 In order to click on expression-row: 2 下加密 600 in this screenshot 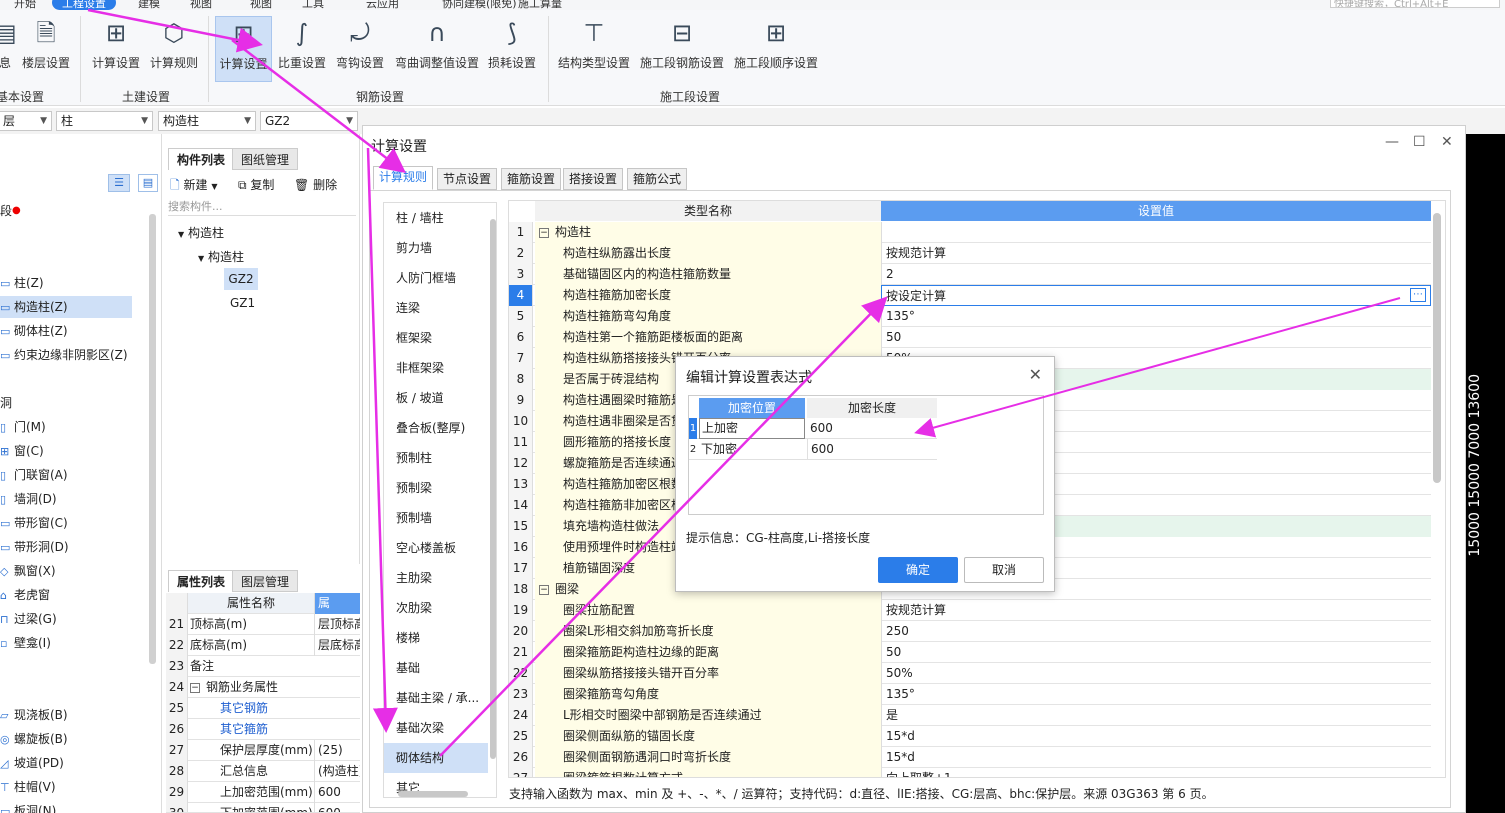, I will do `click(813, 449)`.